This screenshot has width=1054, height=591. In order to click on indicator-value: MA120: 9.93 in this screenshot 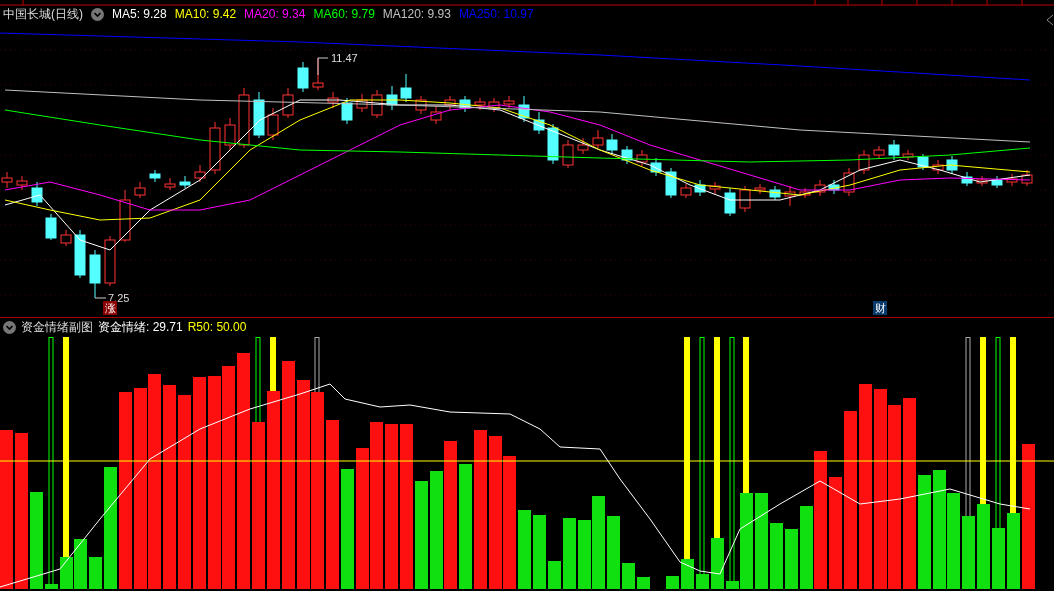, I will do `click(416, 14)`.